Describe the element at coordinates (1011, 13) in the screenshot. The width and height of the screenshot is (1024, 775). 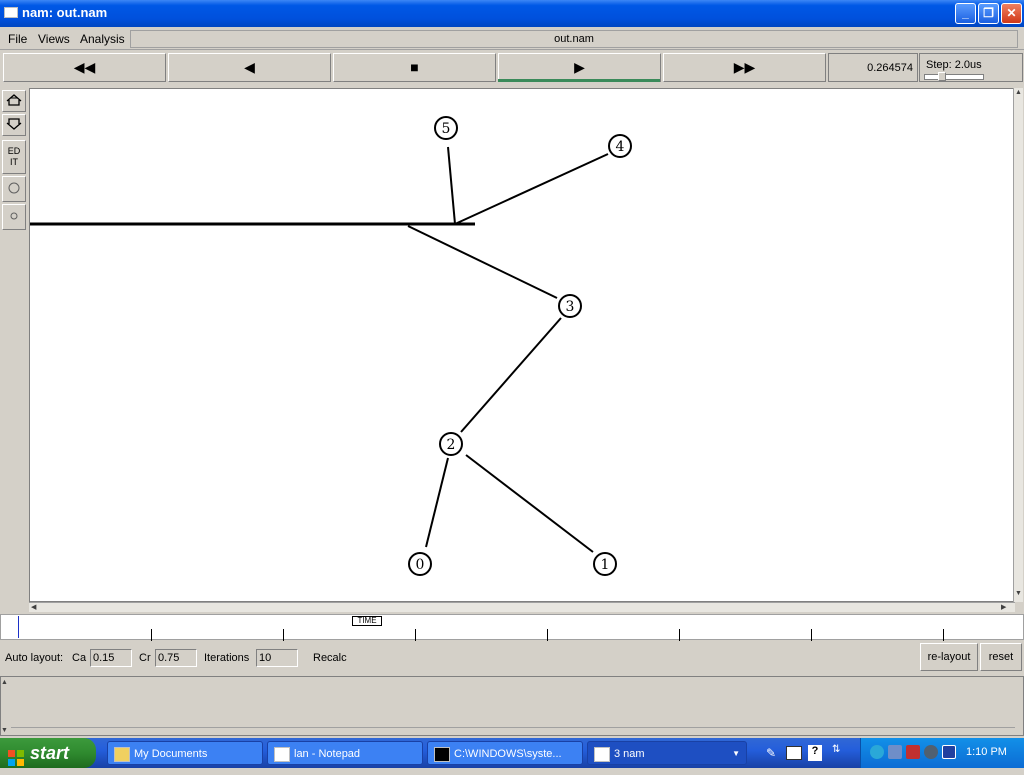
I see `close-button: ✕` at that location.